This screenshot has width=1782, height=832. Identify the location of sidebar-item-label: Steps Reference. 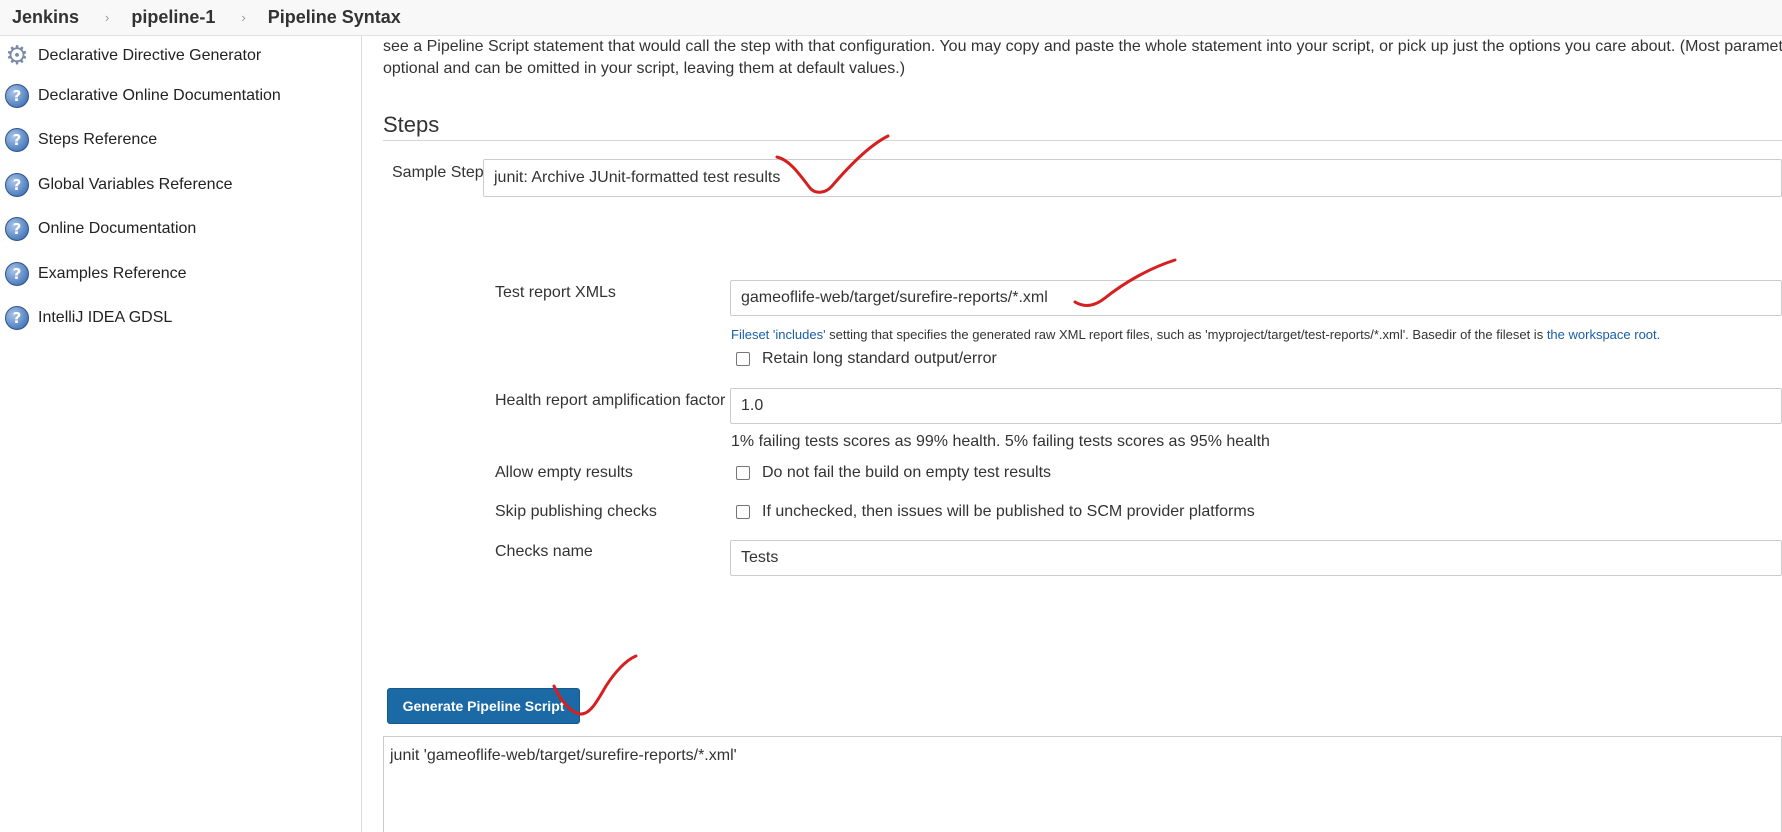
(98, 139).